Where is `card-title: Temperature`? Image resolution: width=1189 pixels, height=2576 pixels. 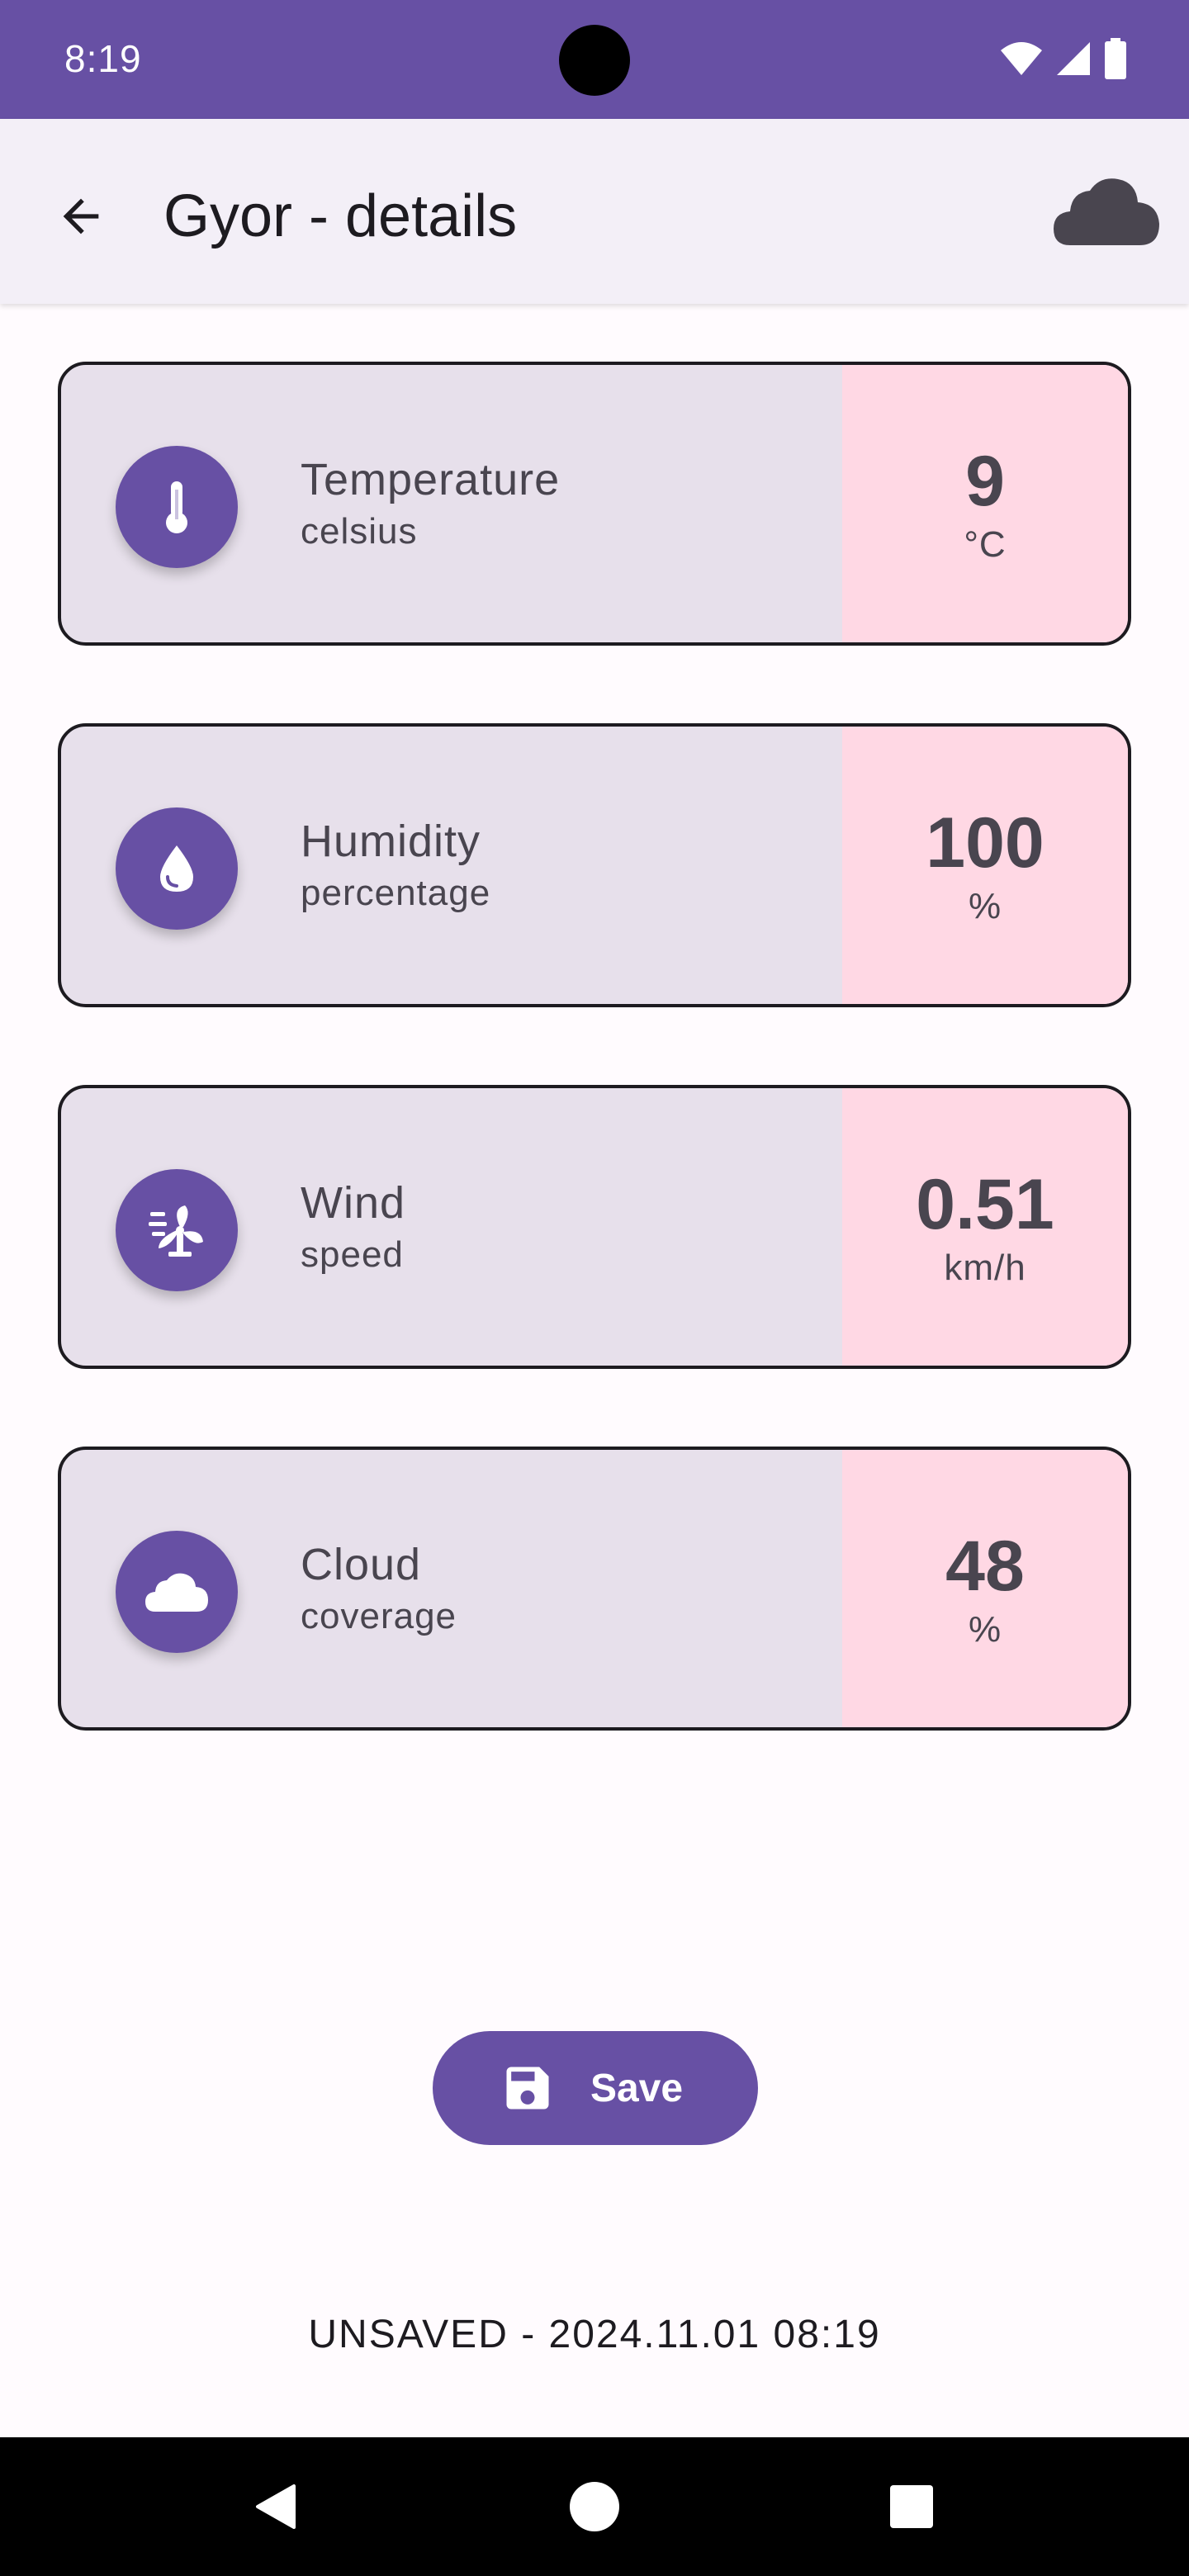 card-title: Temperature is located at coordinates (431, 479).